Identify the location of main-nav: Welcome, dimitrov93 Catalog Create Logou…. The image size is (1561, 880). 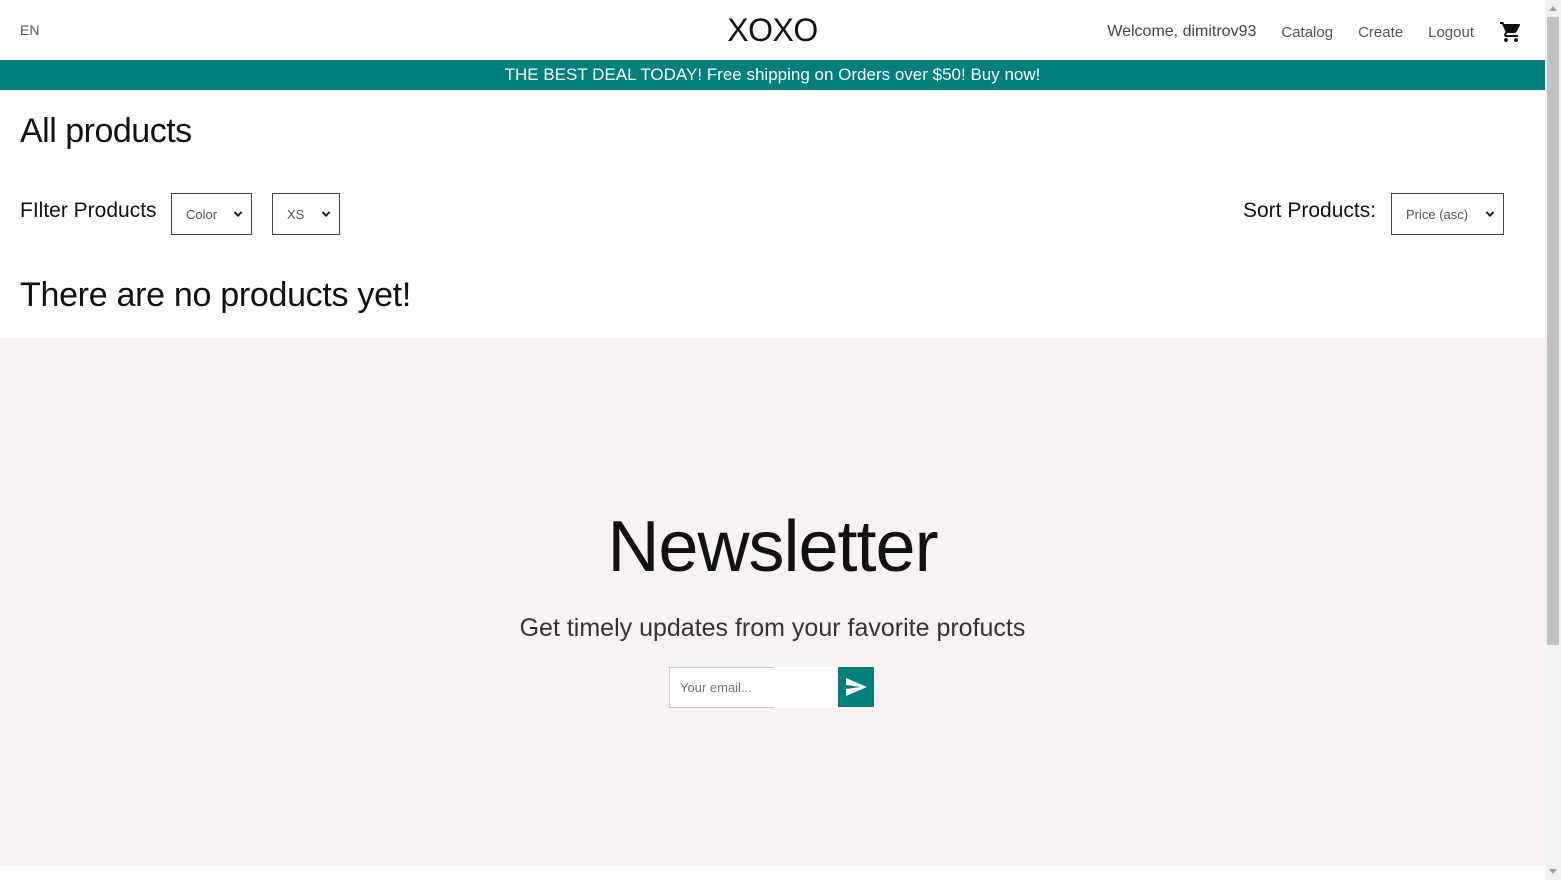
(1315, 32).